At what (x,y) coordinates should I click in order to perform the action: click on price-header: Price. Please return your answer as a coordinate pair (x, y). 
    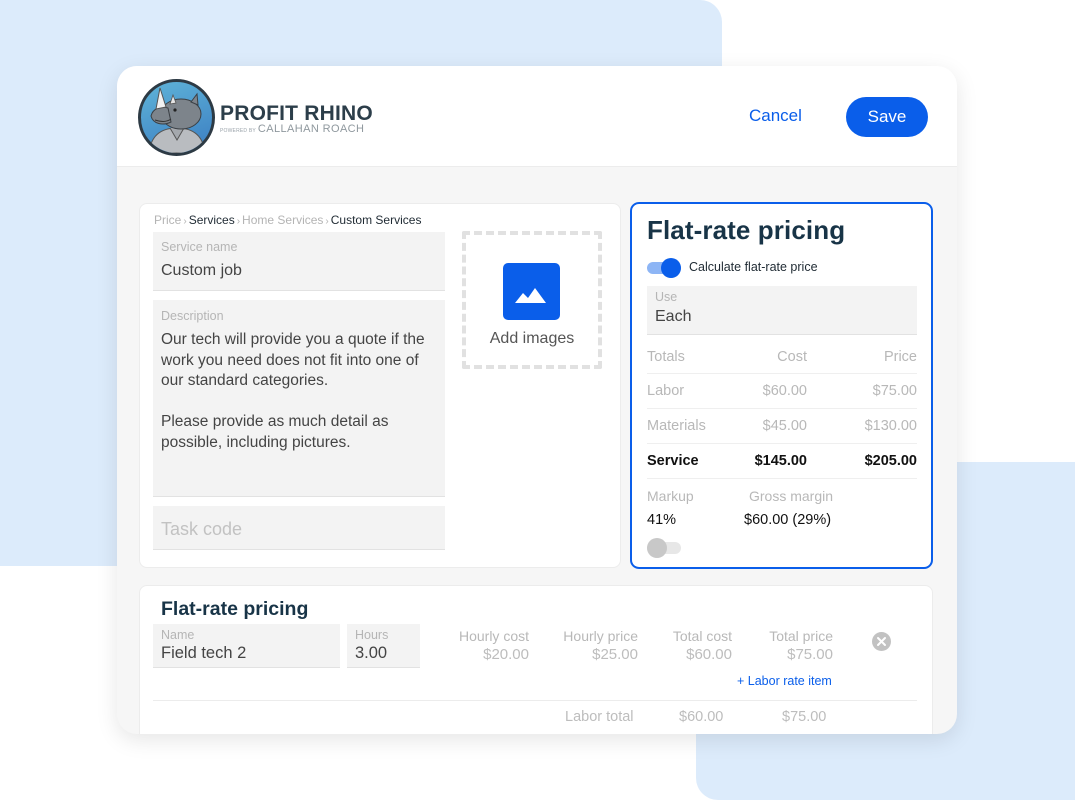
    Looking at the image, I should click on (900, 357).